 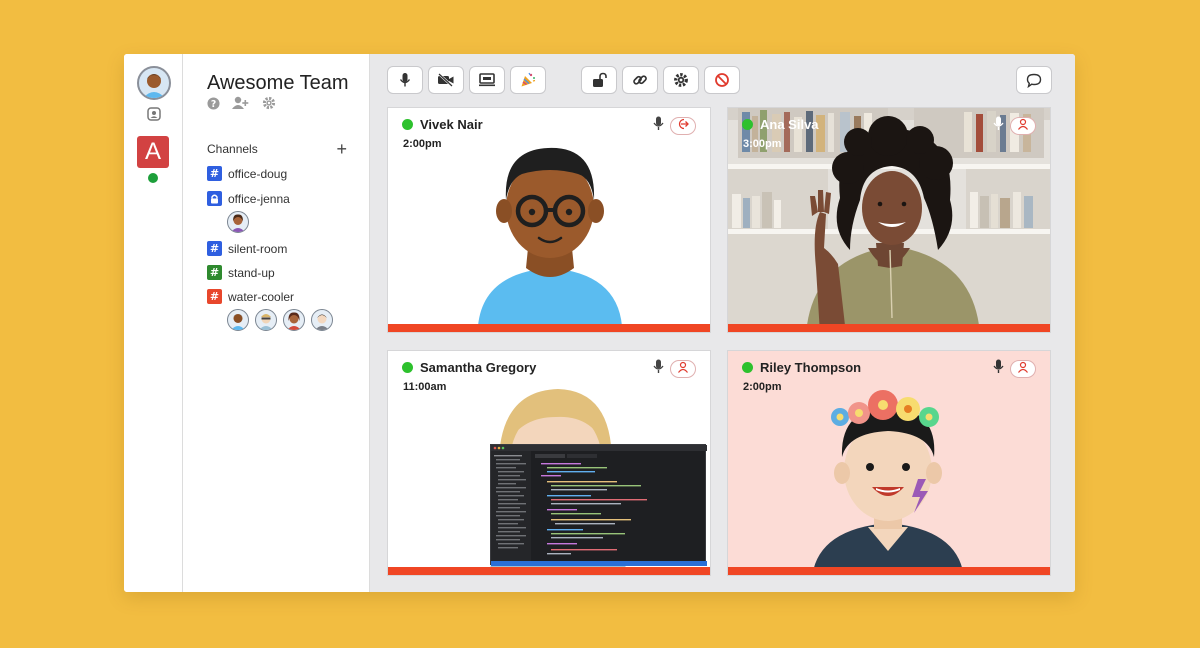 I want to click on channel-item: # water-cooler, so click(x=250, y=296).